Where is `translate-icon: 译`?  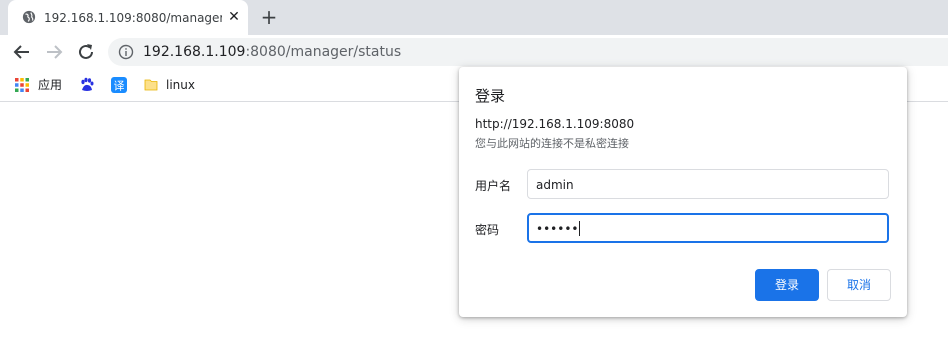
translate-icon: 译 is located at coordinates (119, 85).